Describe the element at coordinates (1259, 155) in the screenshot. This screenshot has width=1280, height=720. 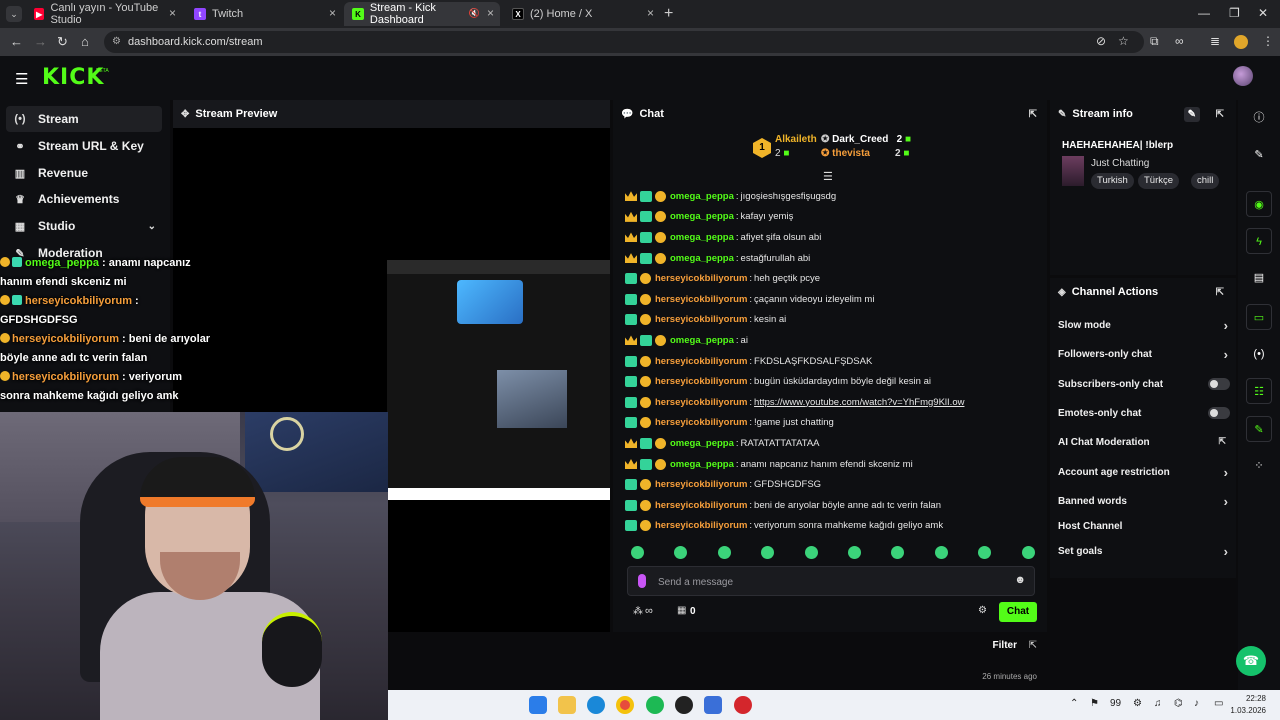
I see `pencil-icon: ✎` at that location.